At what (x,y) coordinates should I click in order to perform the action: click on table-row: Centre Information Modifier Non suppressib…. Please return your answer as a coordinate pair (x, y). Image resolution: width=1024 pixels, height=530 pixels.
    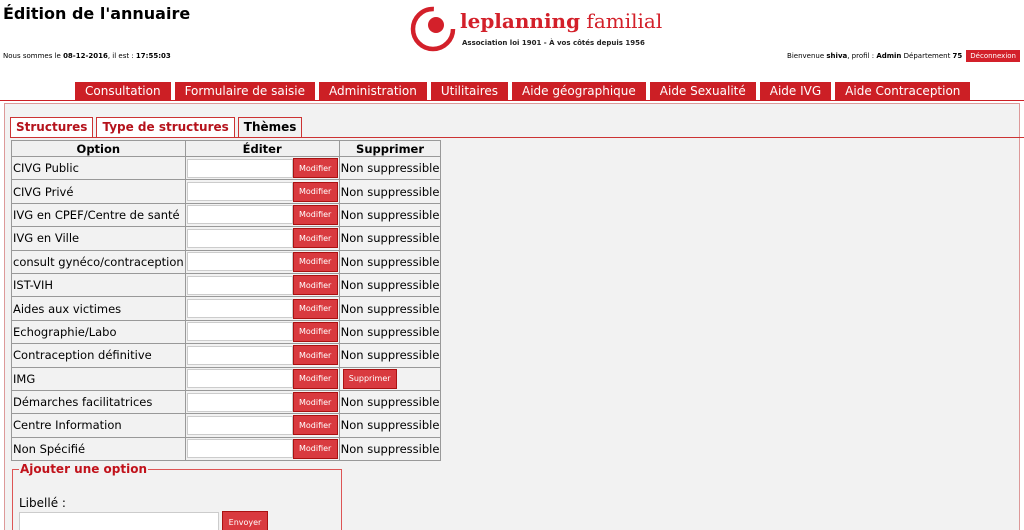
    Looking at the image, I should click on (226, 425).